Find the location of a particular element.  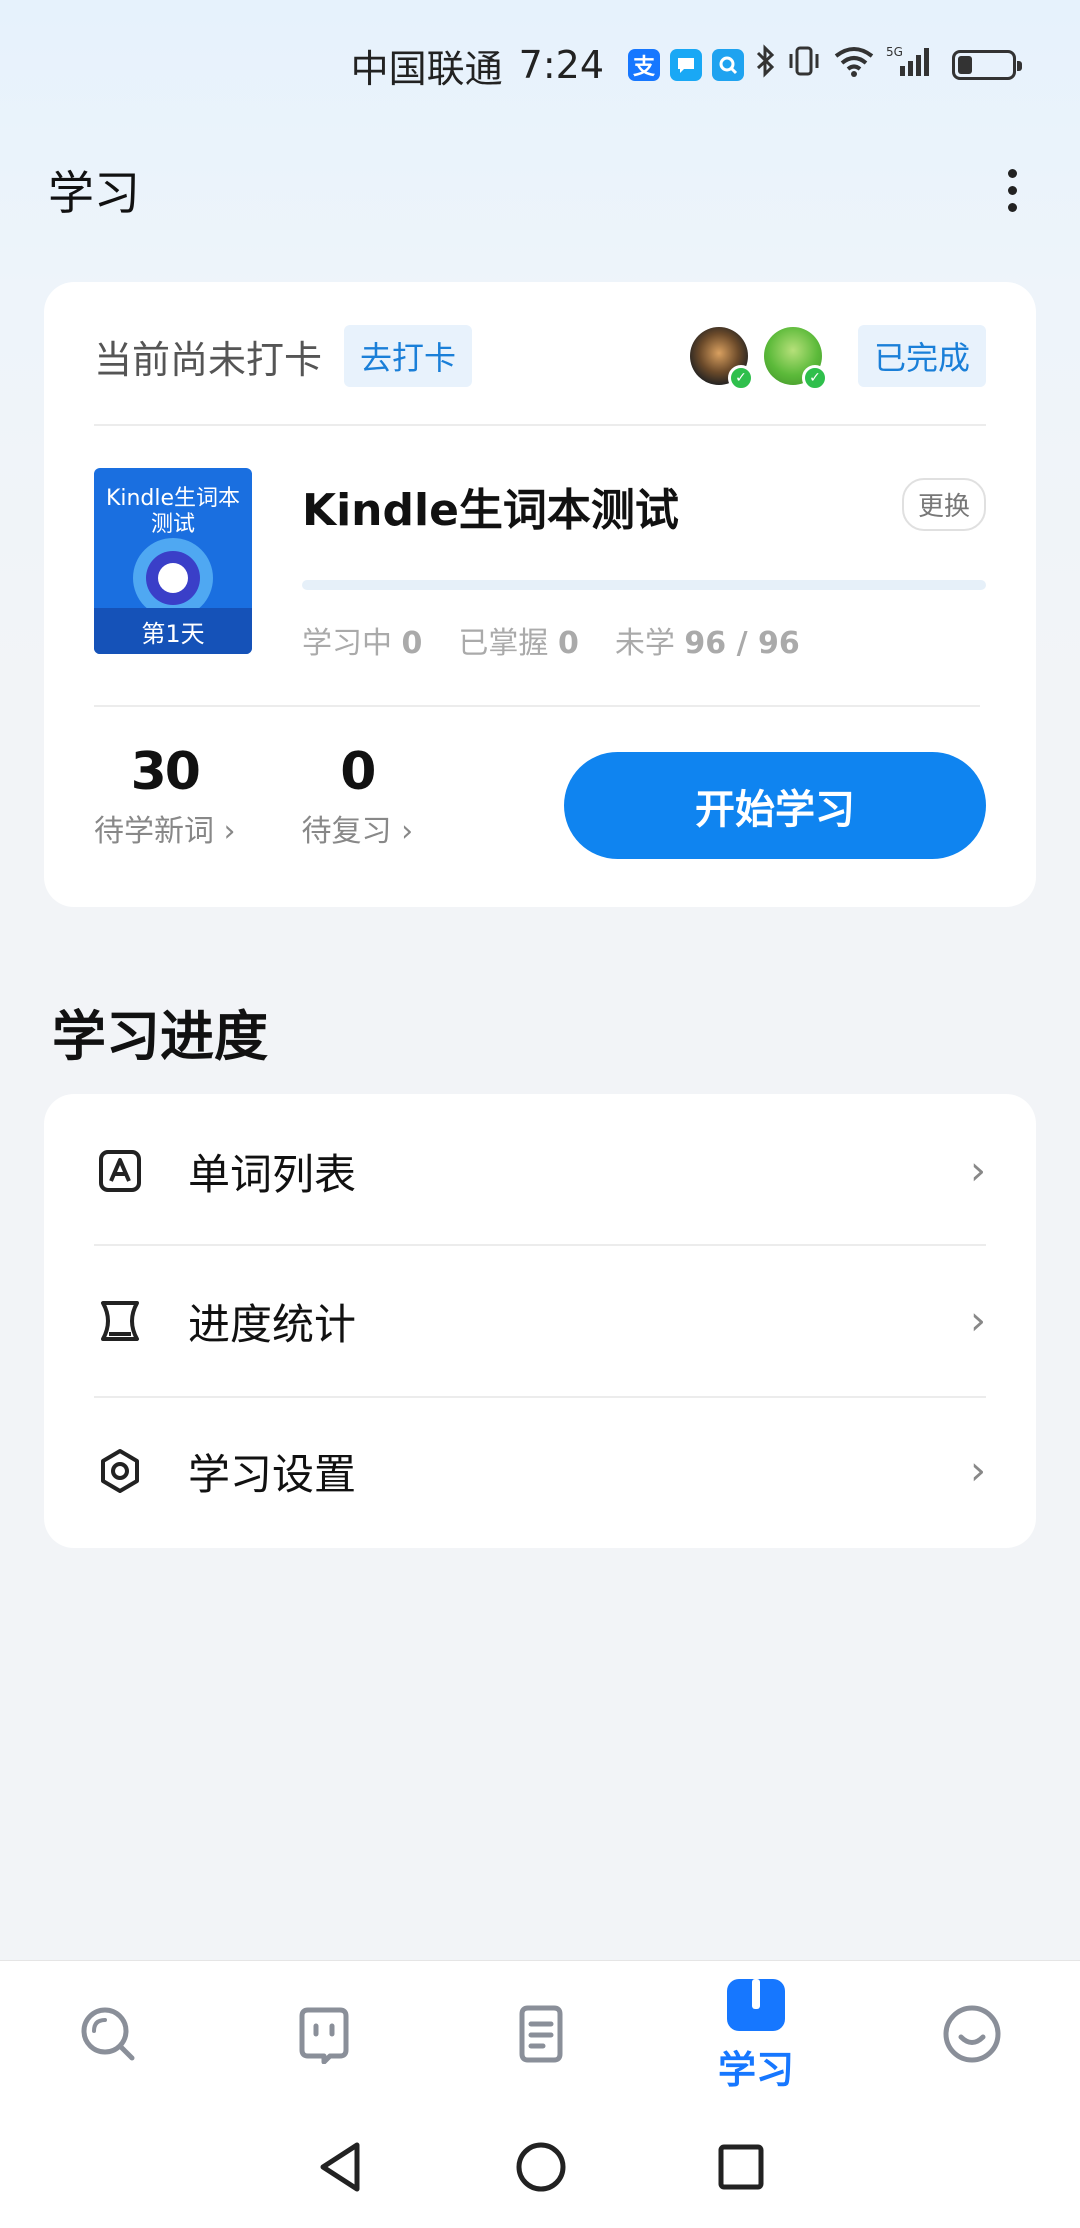

search-nav-icon is located at coordinates (108, 2036).